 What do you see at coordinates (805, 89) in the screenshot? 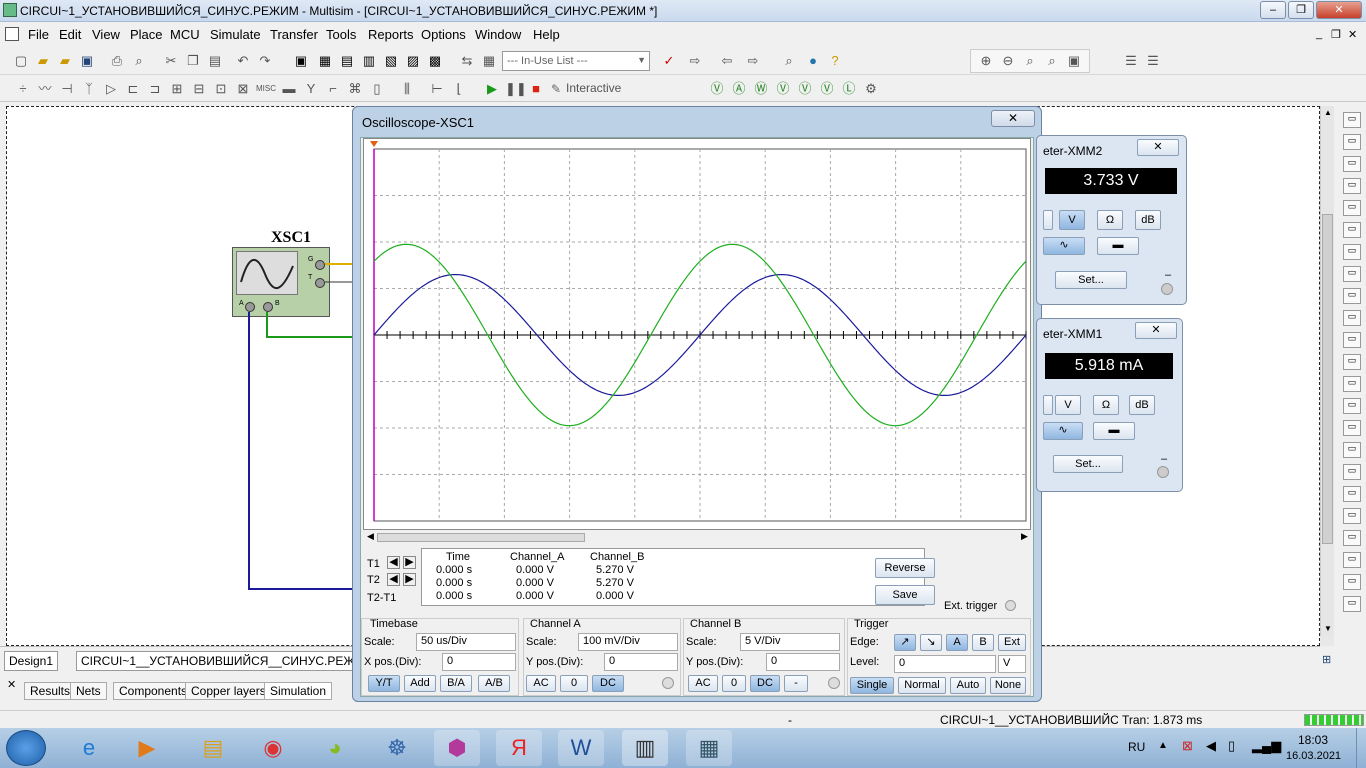
I see `current-probe-icon: Ⓥ` at bounding box center [805, 89].